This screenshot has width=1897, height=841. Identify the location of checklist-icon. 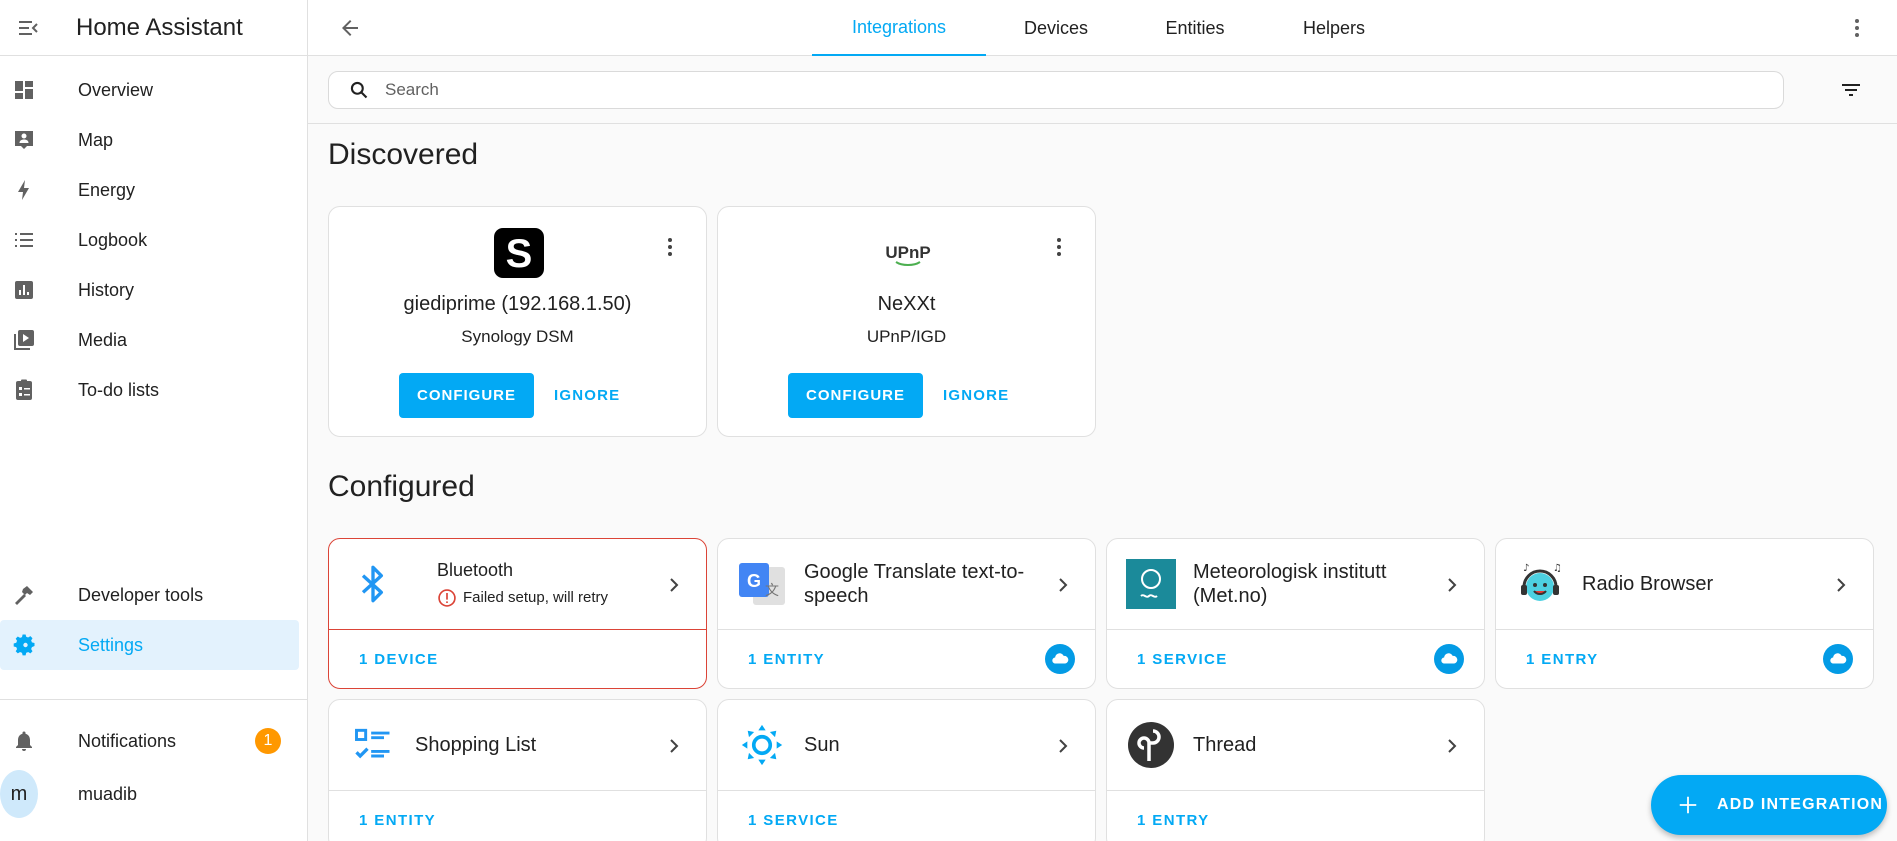
(373, 745).